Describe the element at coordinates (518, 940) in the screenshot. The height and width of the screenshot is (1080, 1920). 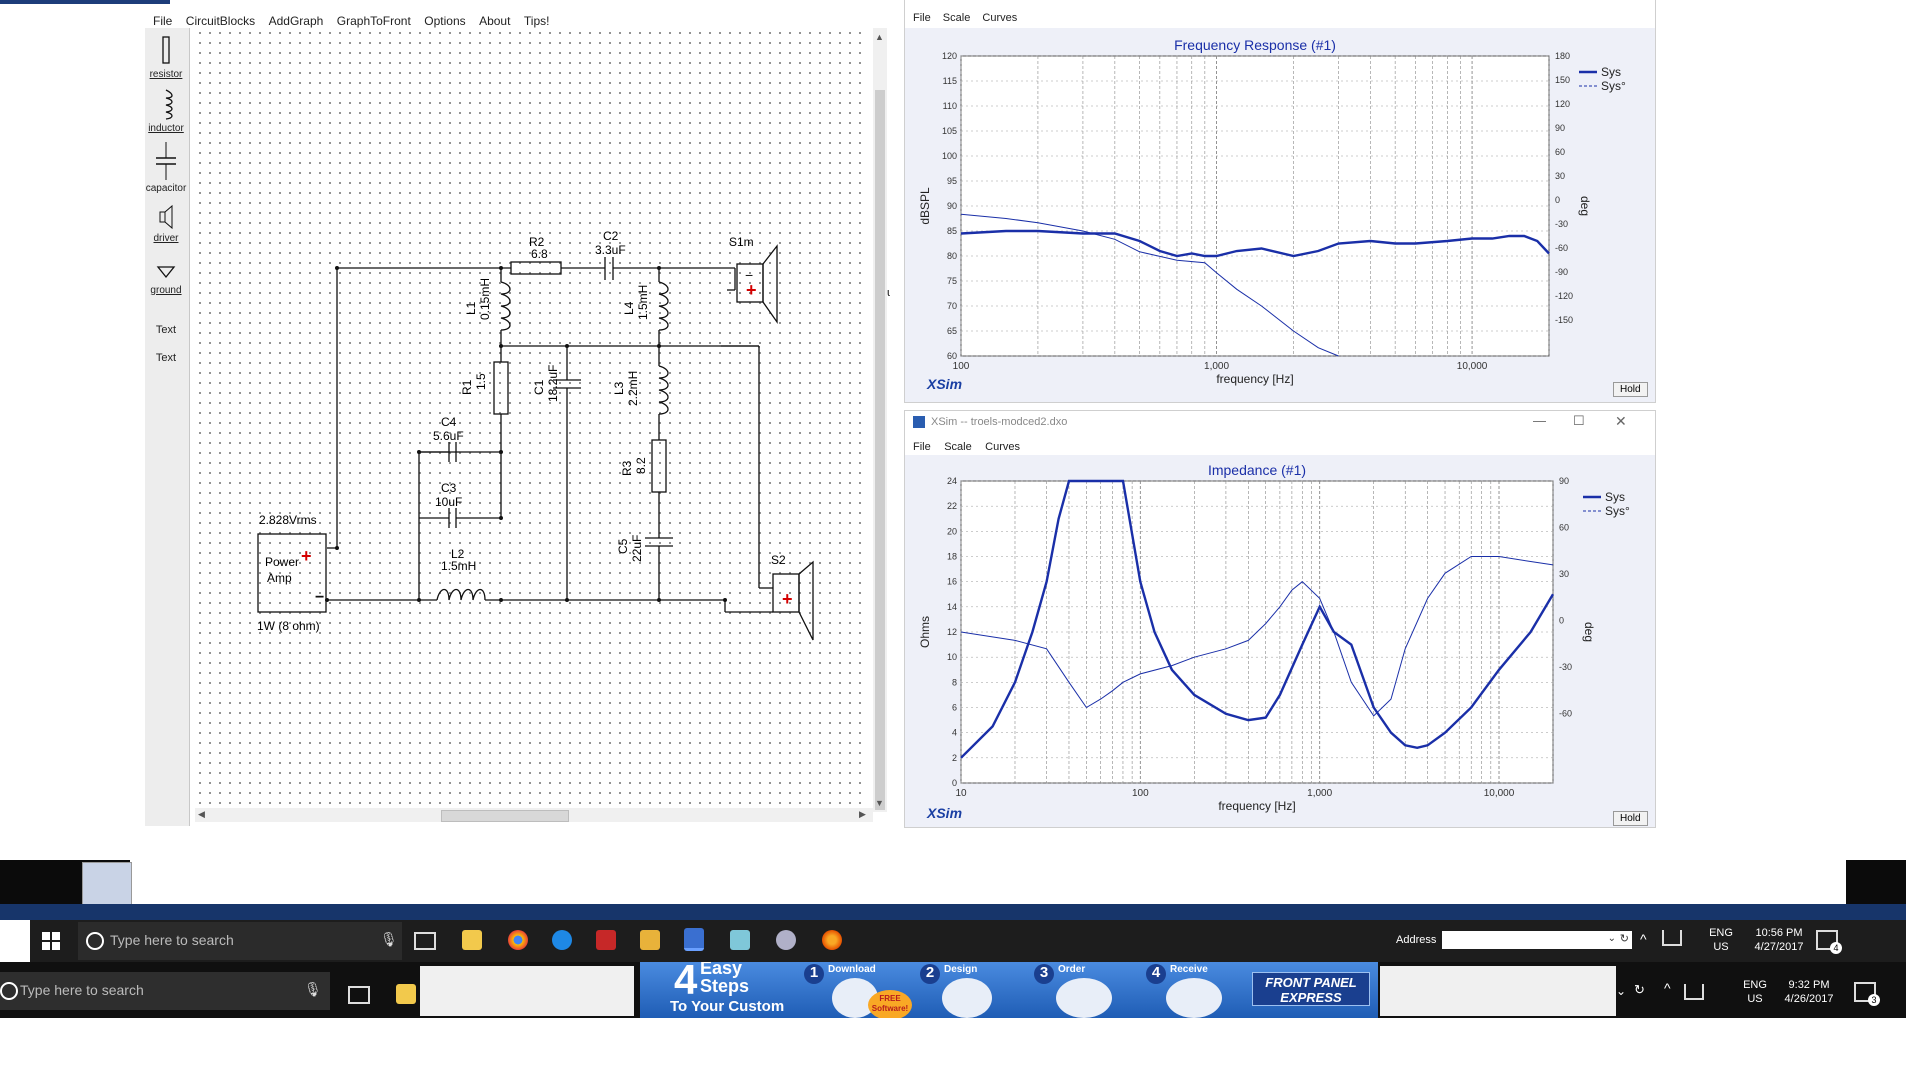
I see `chrome-icon` at that location.